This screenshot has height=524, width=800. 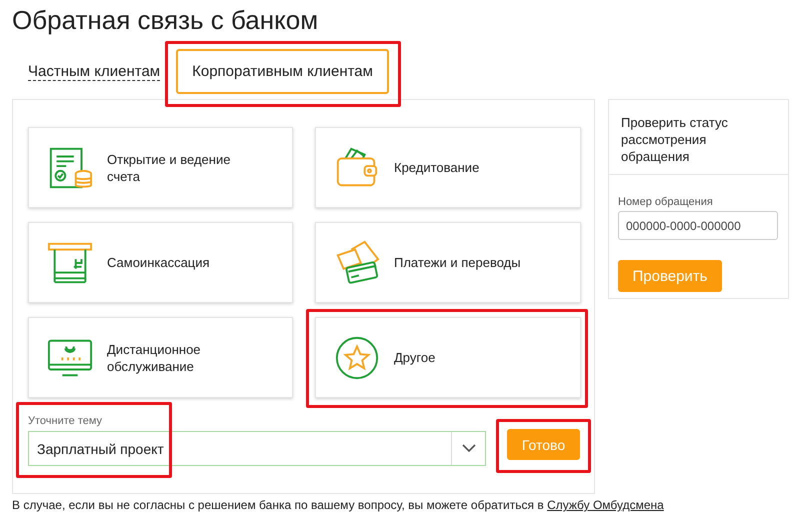 What do you see at coordinates (160, 357) in the screenshot?
I see `topic-card: Дистанционное обслуживание` at bounding box center [160, 357].